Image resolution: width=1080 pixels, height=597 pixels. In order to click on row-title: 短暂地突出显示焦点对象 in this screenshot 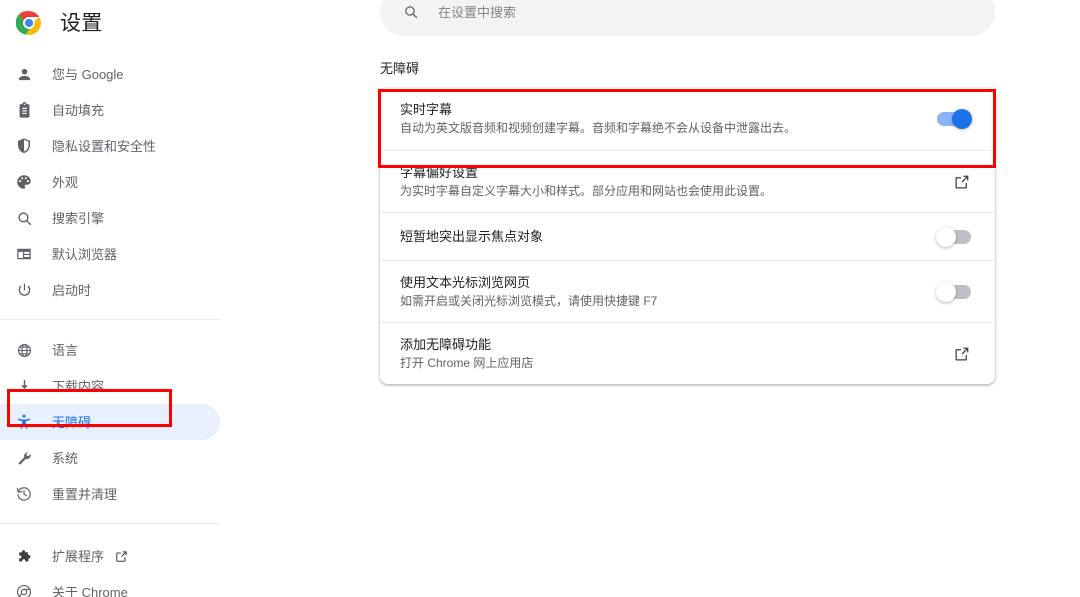, I will do `click(472, 236)`.